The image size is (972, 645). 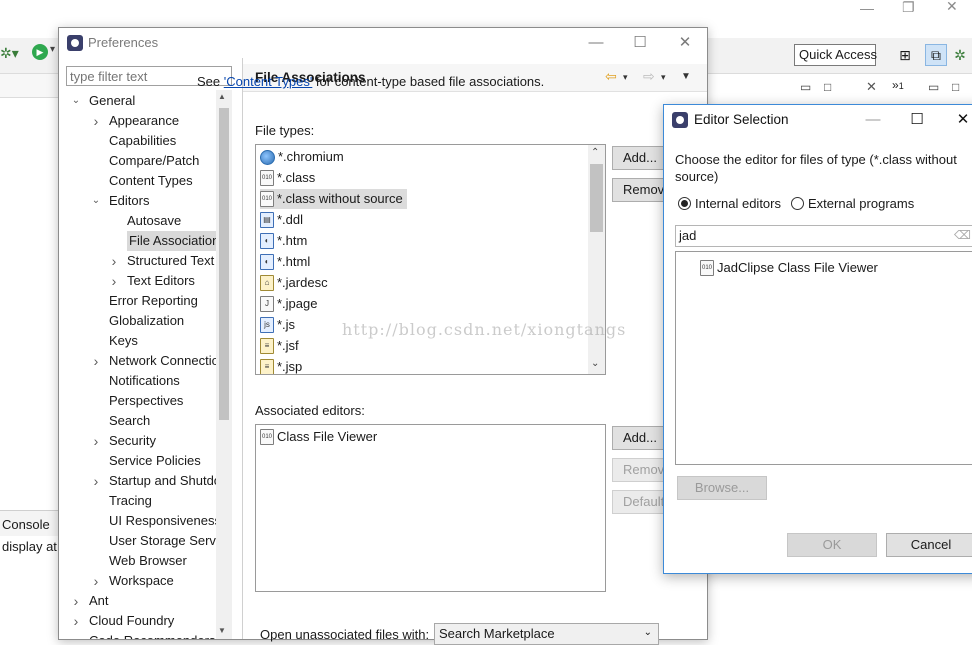 I want to click on window-minimize-icon: —, so click(x=867, y=8).